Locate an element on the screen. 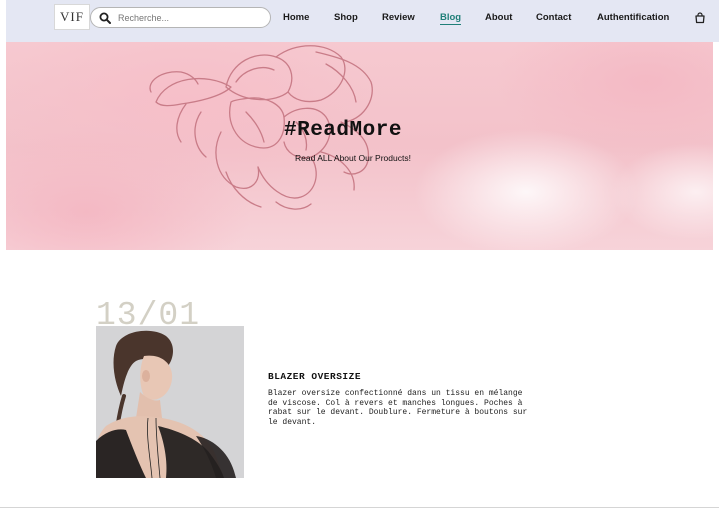 This screenshot has height=511, width=719. hero-title: #ReadMore is located at coordinates (343, 130).